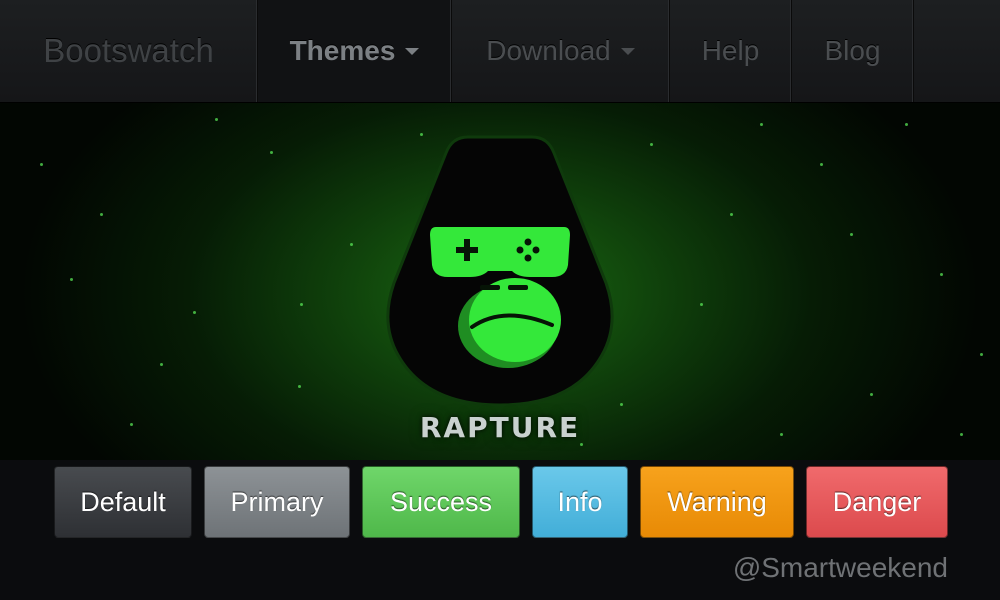 The width and height of the screenshot is (1000, 600). Describe the element at coordinates (840, 567) in the screenshot. I see `watermark: @Smartweekend` at that location.